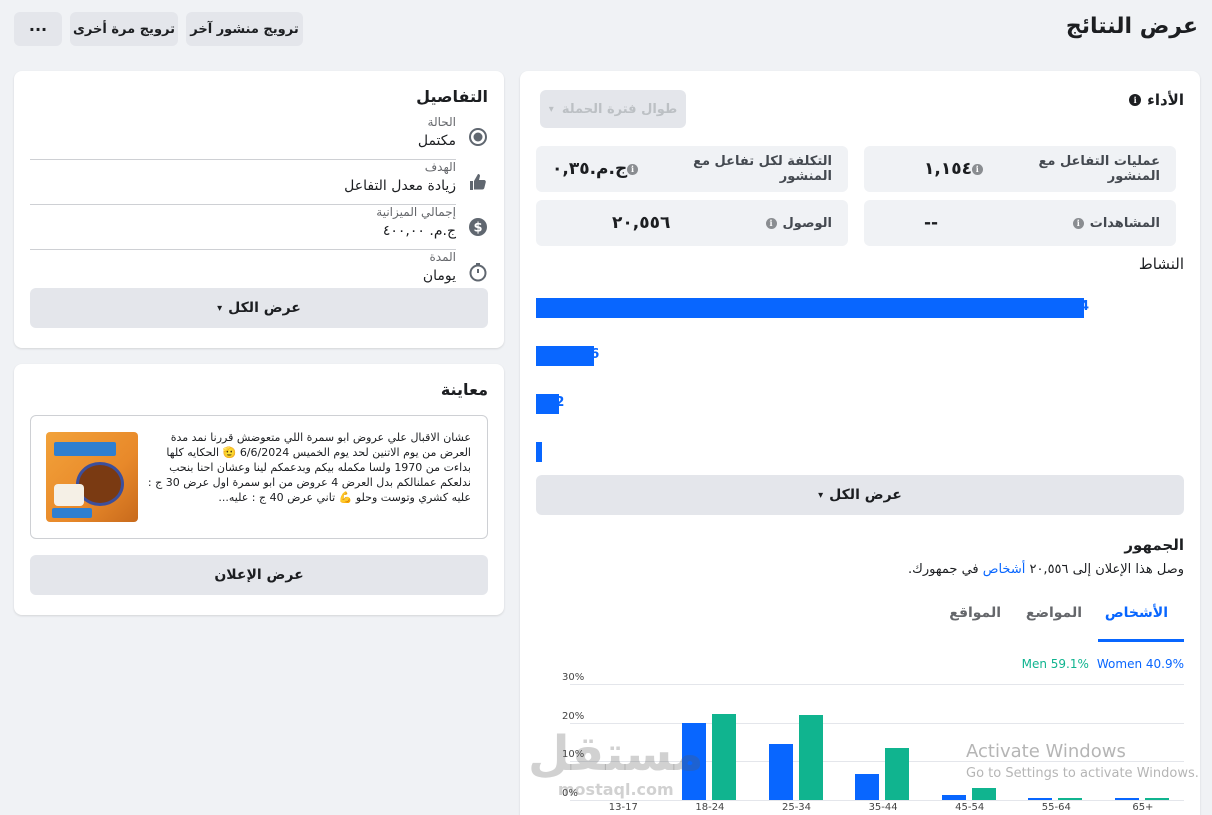 This screenshot has height=815, width=1212. What do you see at coordinates (38, 29) in the screenshot?
I see `more-options-button: ···` at bounding box center [38, 29].